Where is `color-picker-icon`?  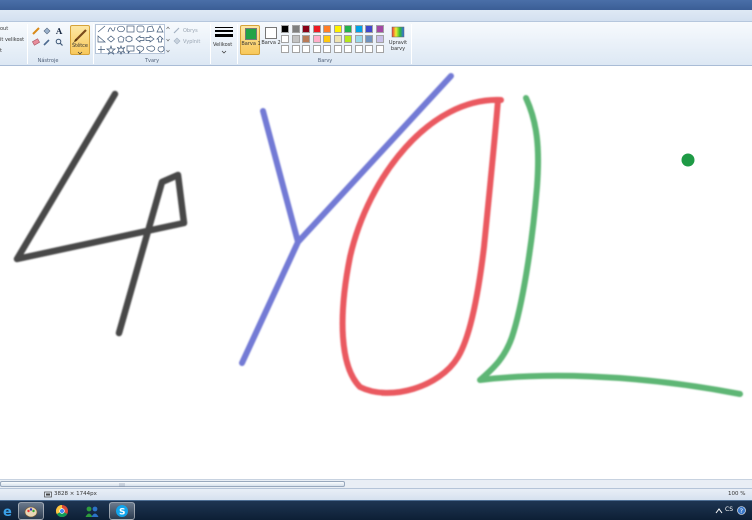
color-picker-icon is located at coordinates (47, 42).